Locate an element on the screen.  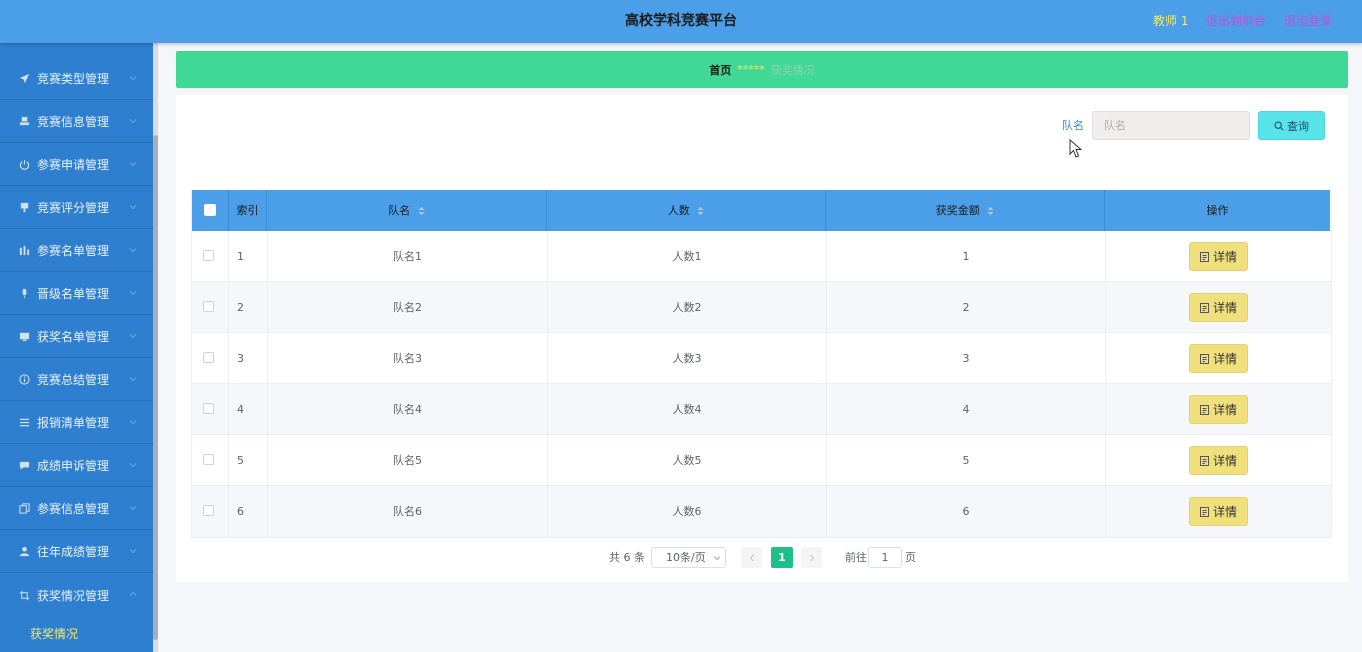
sidebar-item-label: 竞赛评分管理 is located at coordinates (73, 208).